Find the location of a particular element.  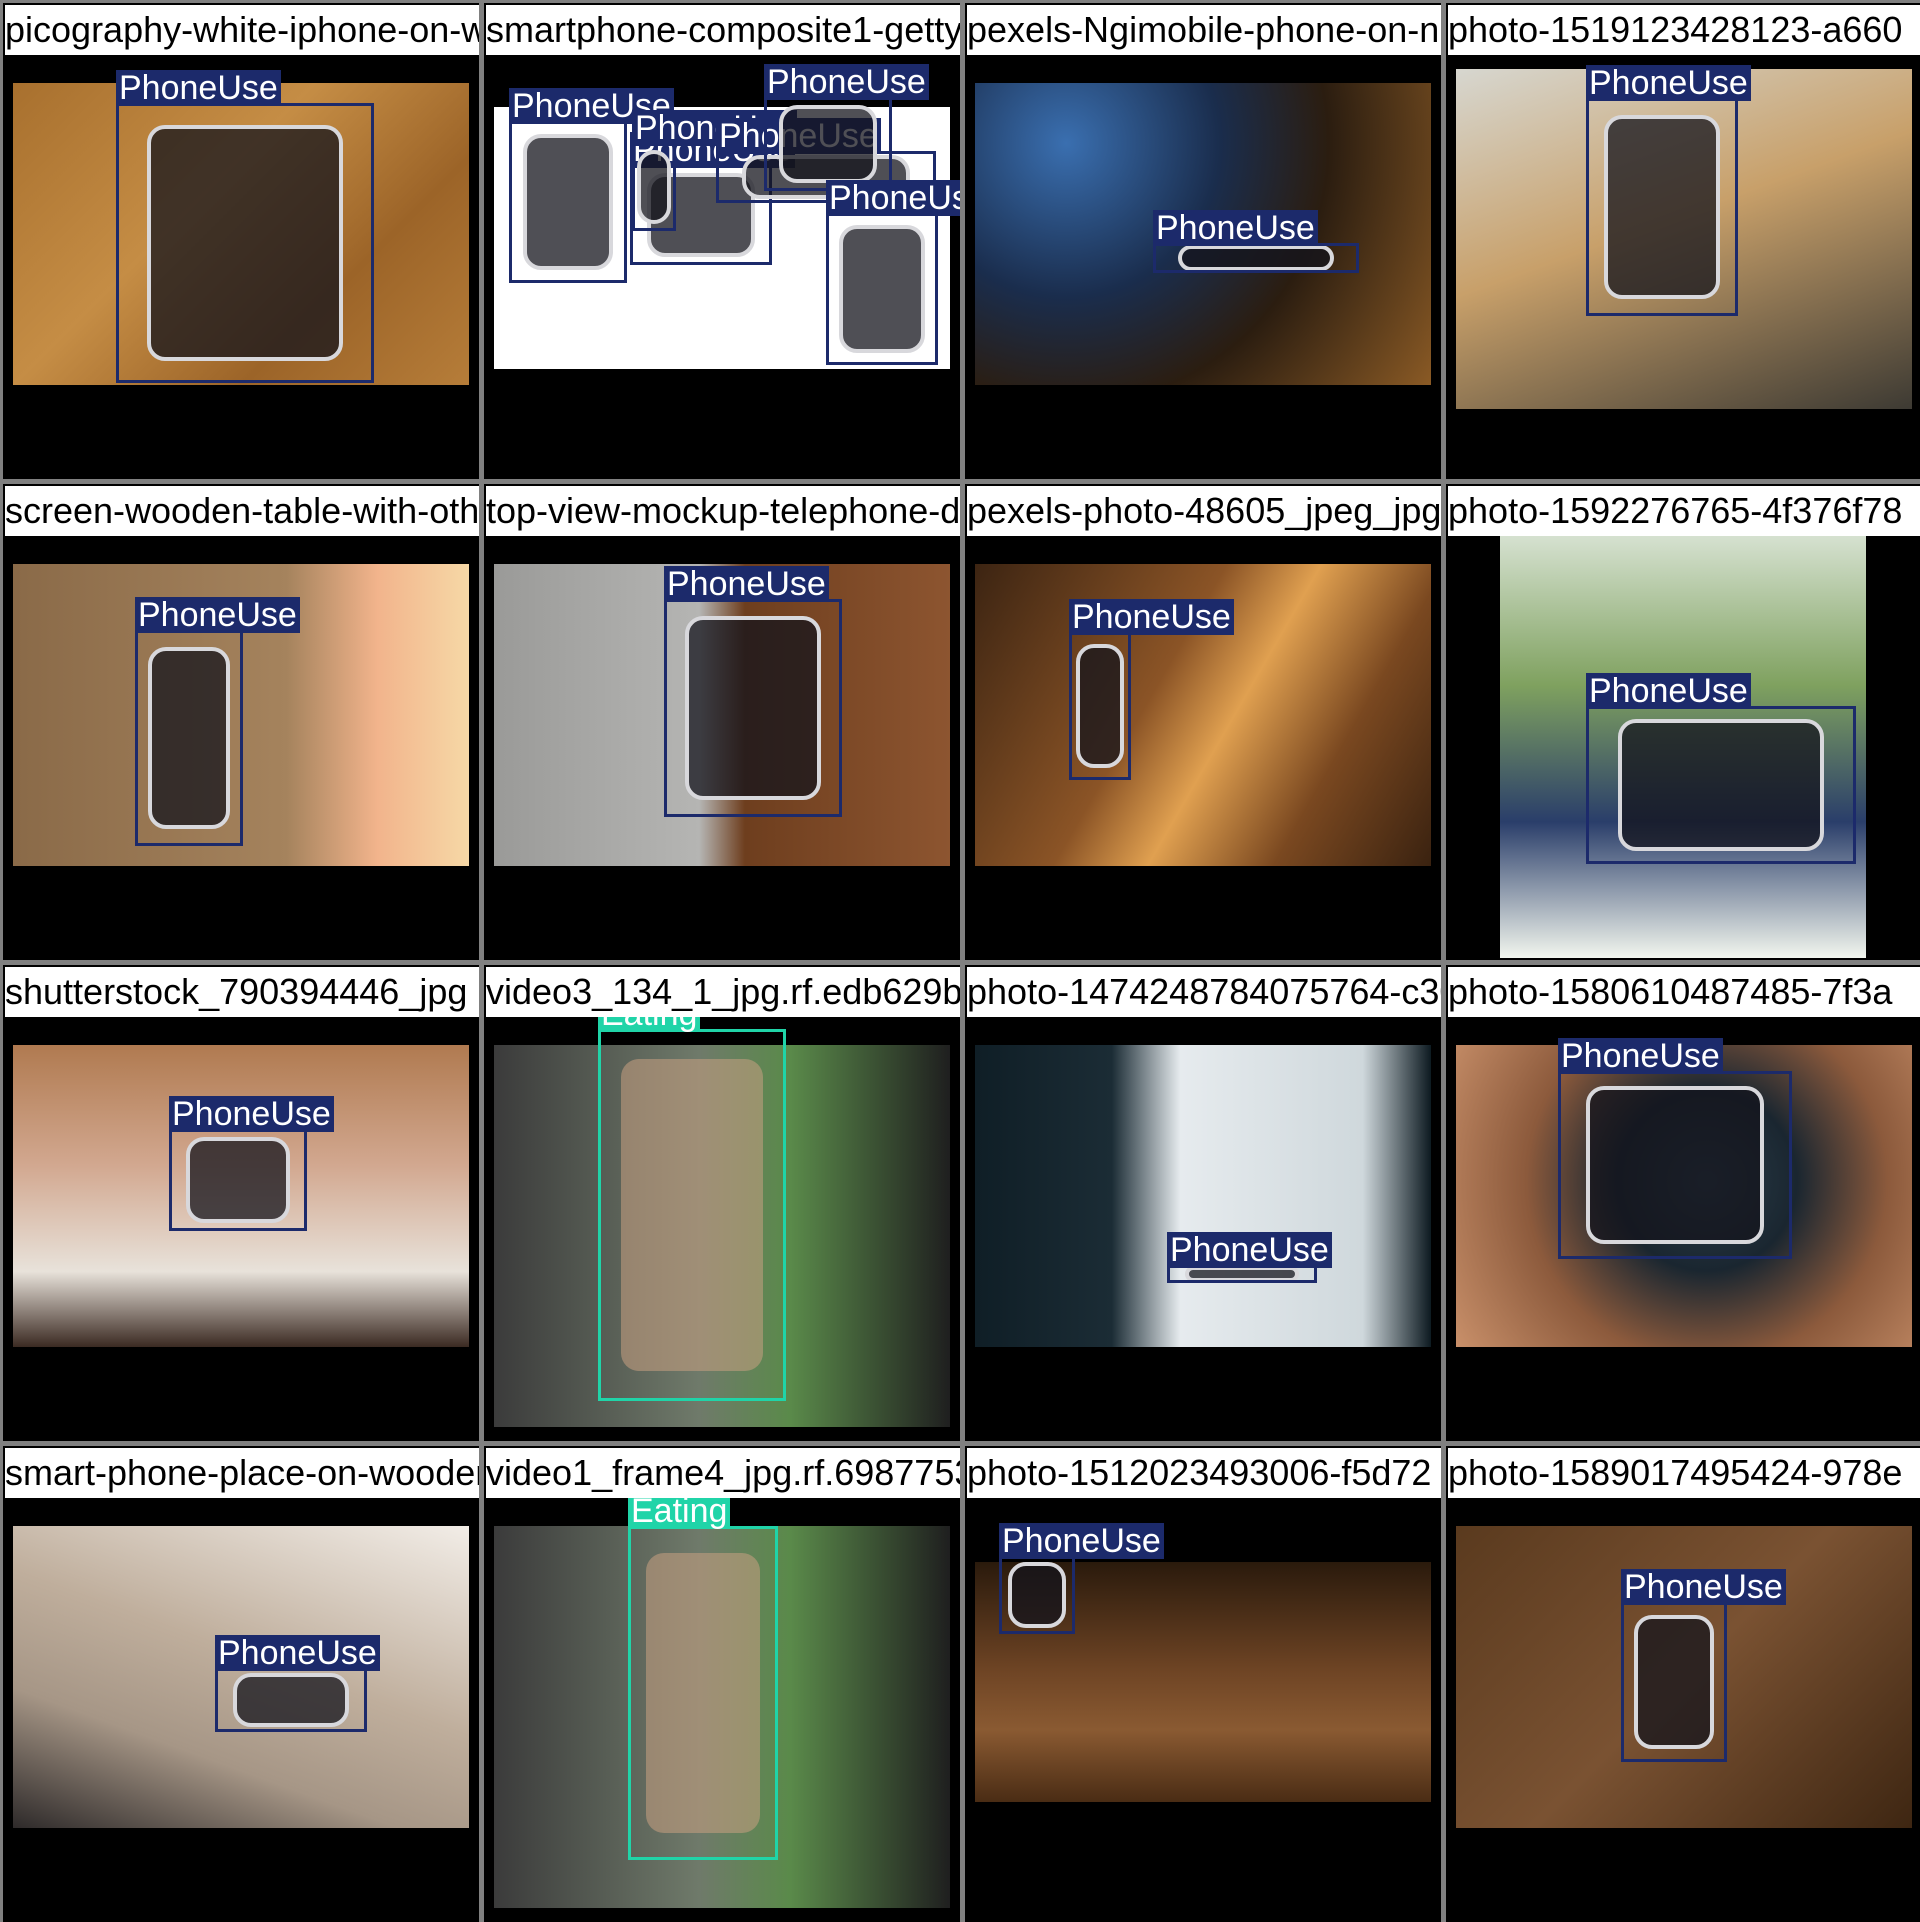

result-tile: photo-1519123428123-a660 PhoneUse is located at coordinates (1683, 241).